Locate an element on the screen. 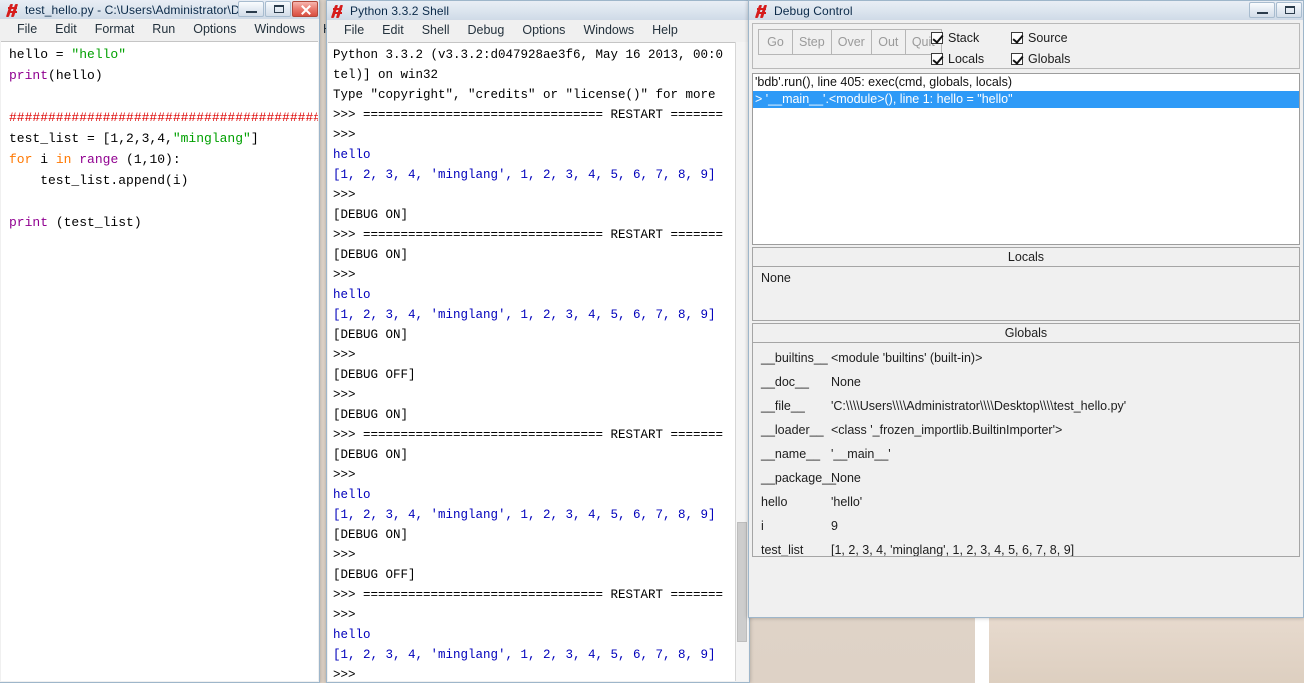  code-token: in is located at coordinates (63, 159).